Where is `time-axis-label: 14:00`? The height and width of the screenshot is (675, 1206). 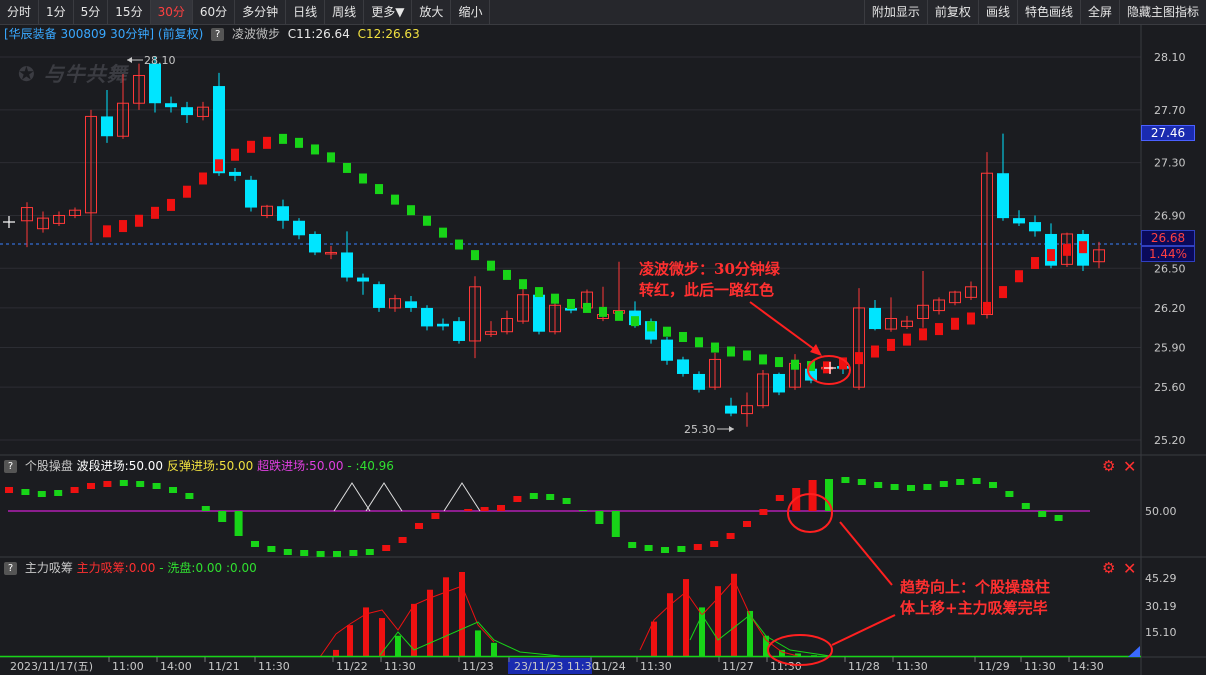
time-axis-label: 14:00 is located at coordinates (176, 666).